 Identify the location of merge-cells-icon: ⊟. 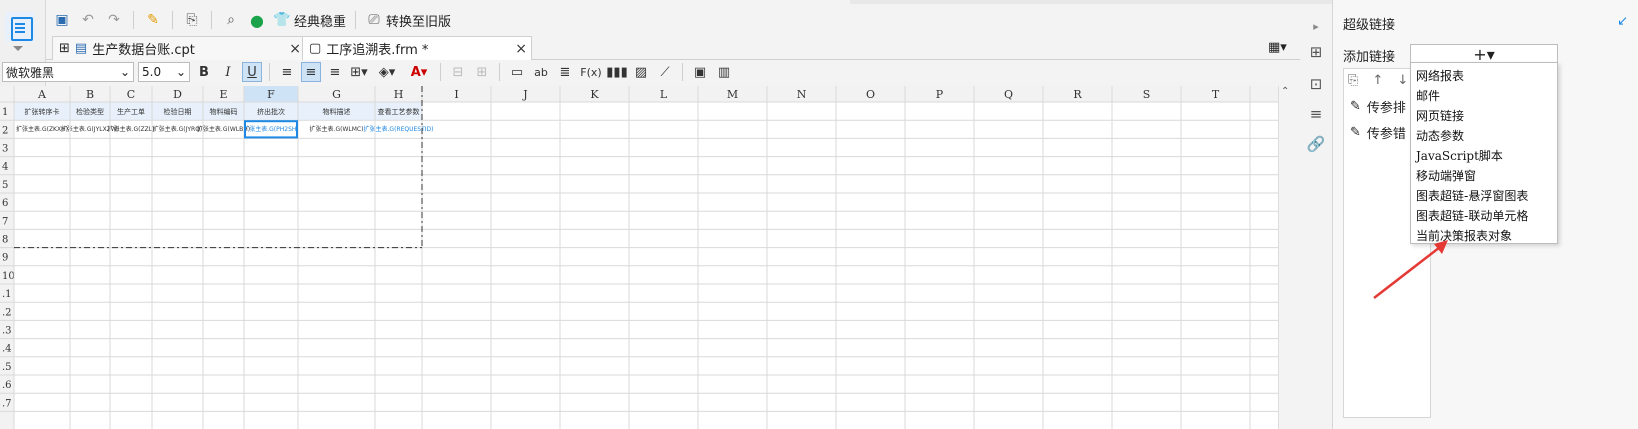
(458, 72).